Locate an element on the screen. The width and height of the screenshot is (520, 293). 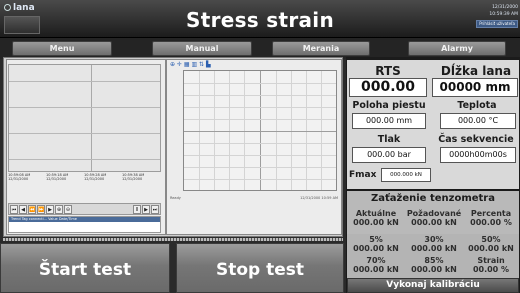
zoom-in-icon: ⊕ is located at coordinates (59, 209).